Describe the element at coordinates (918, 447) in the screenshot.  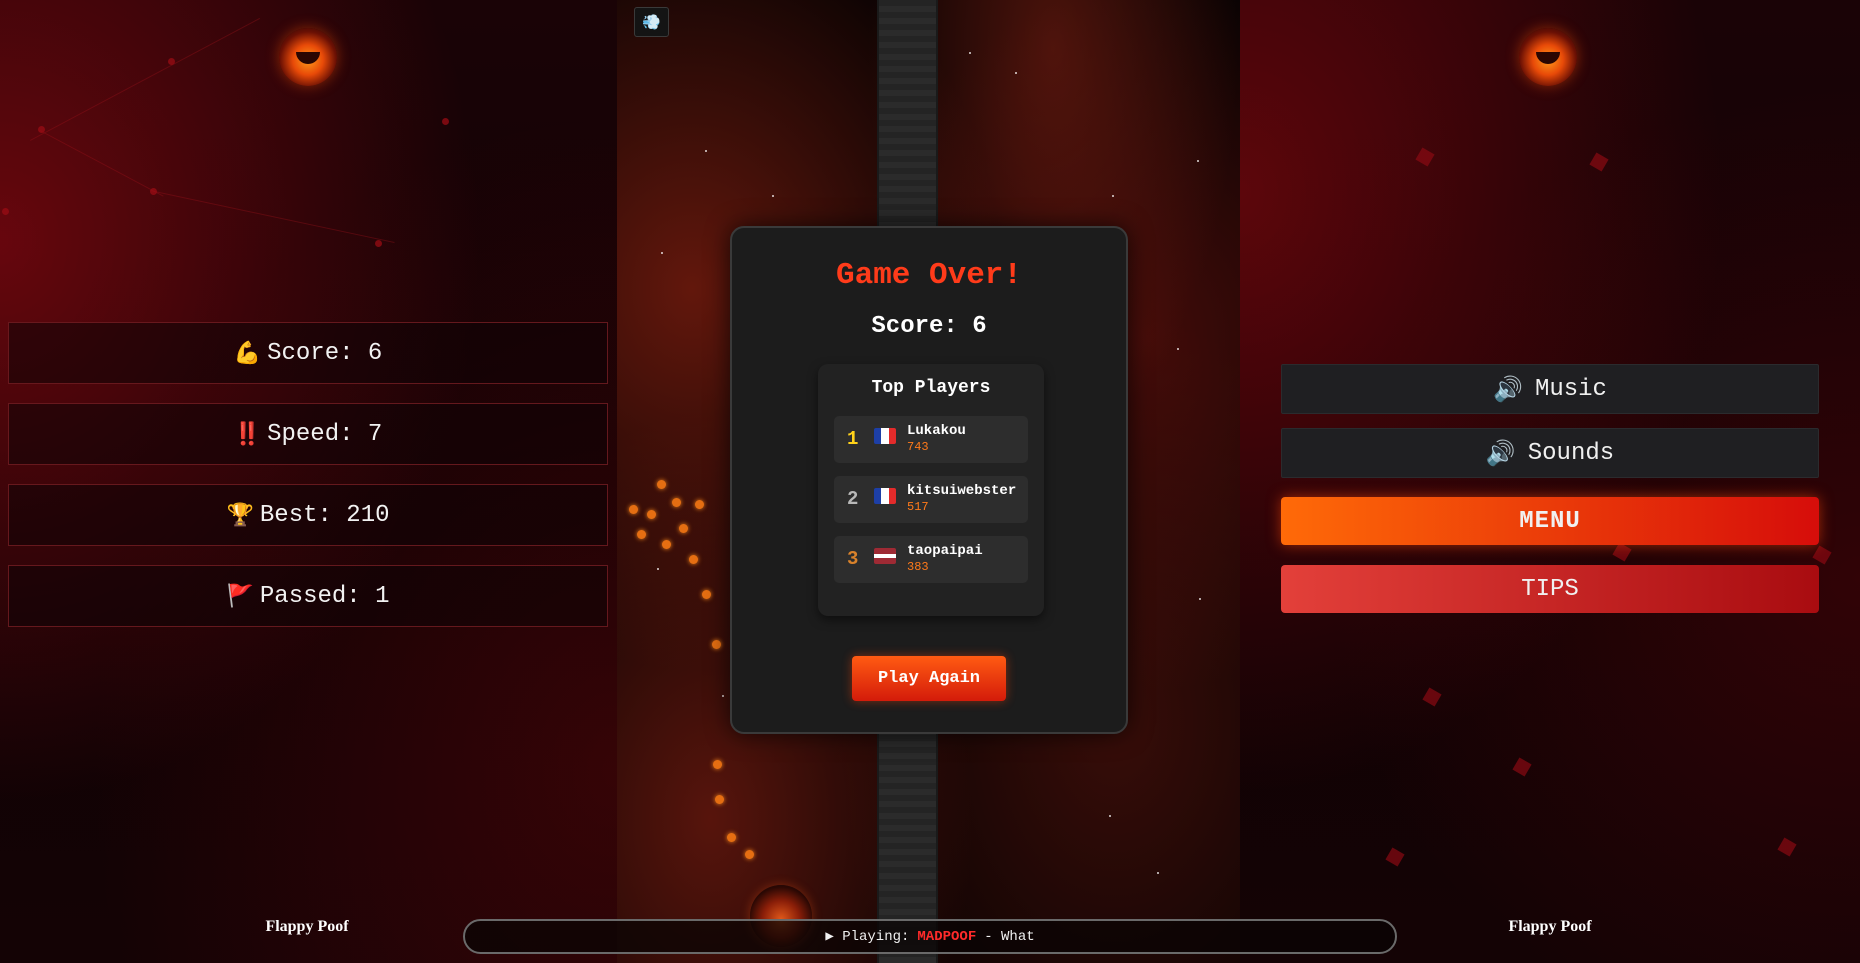
I see `player-points: 743` at that location.